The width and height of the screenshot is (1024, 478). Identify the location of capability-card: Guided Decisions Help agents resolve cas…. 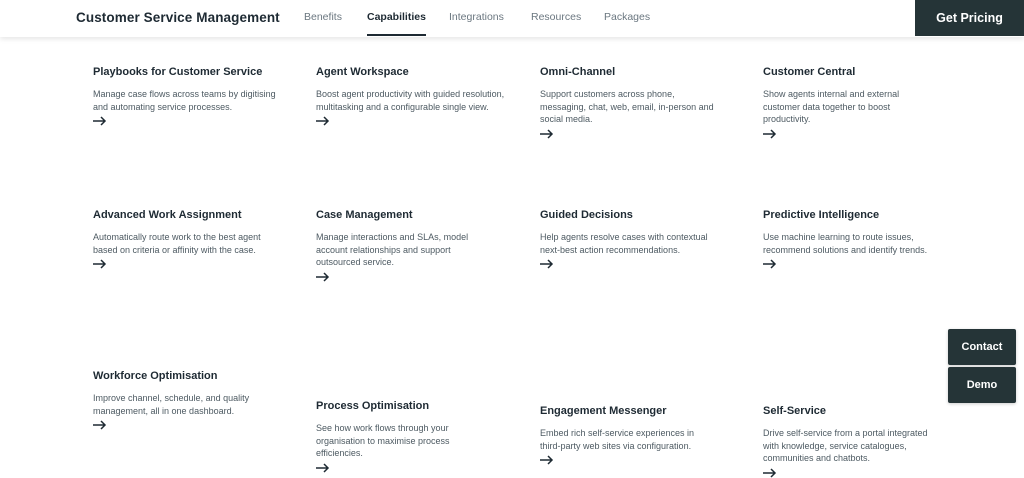
(625, 239).